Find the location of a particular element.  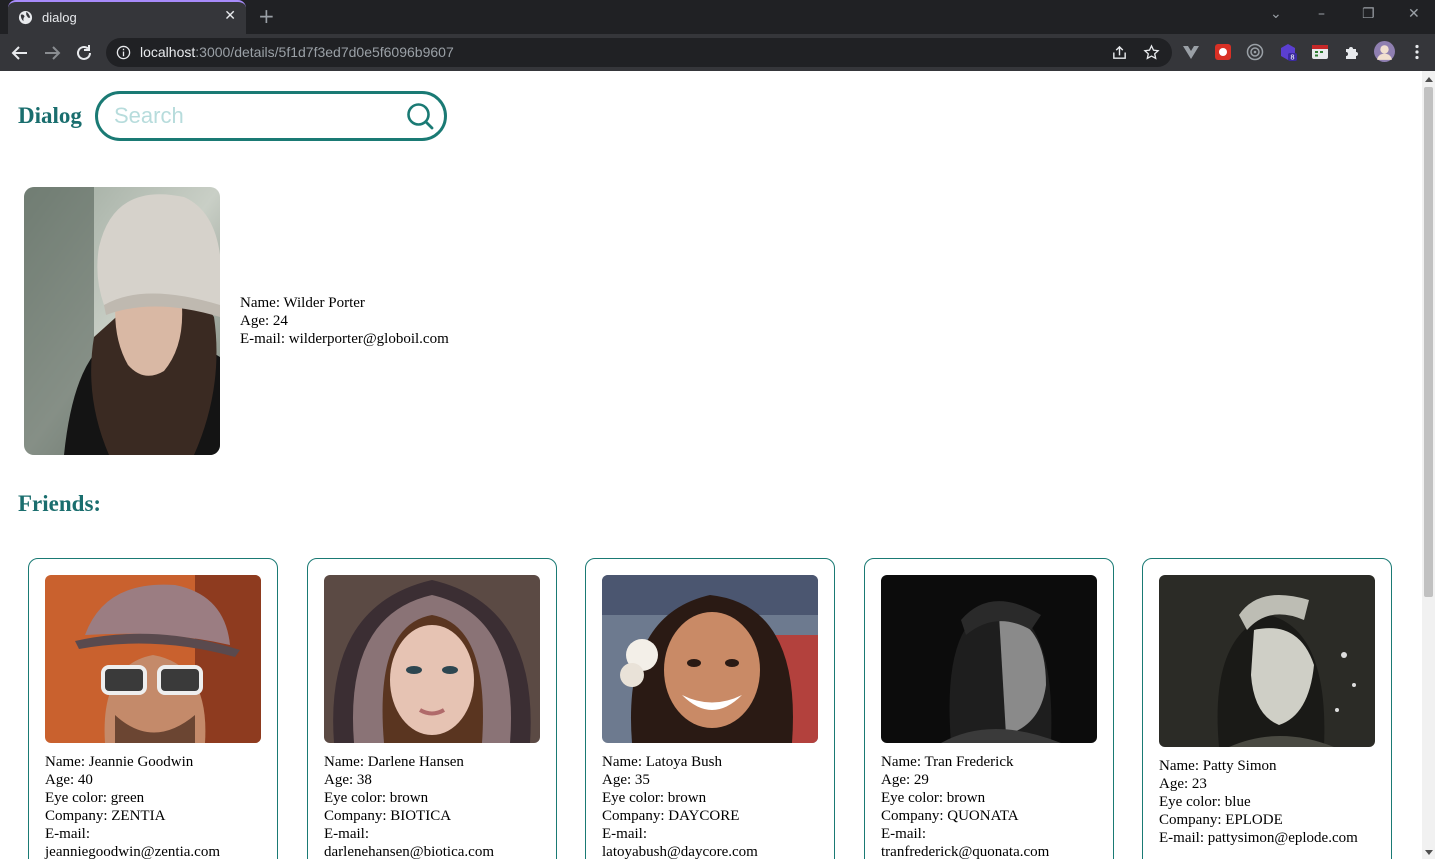

friend-company: Company: QUONATA is located at coordinates (950, 816).